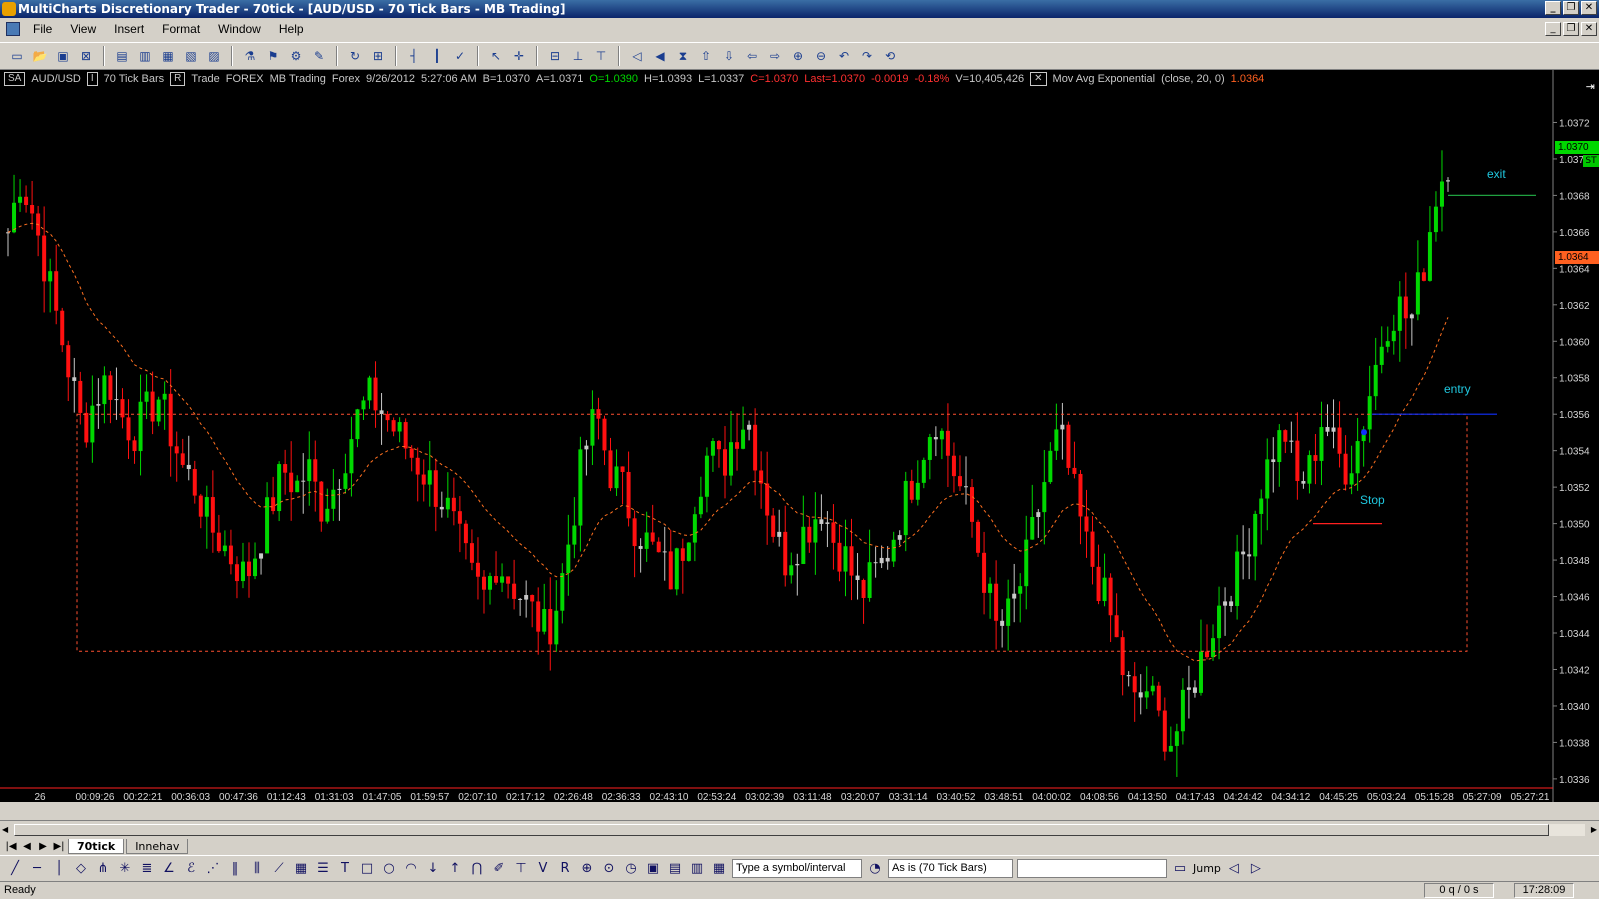 The width and height of the screenshot is (1599, 899). What do you see at coordinates (697, 869) in the screenshot?
I see `positions-icon: ▥` at bounding box center [697, 869].